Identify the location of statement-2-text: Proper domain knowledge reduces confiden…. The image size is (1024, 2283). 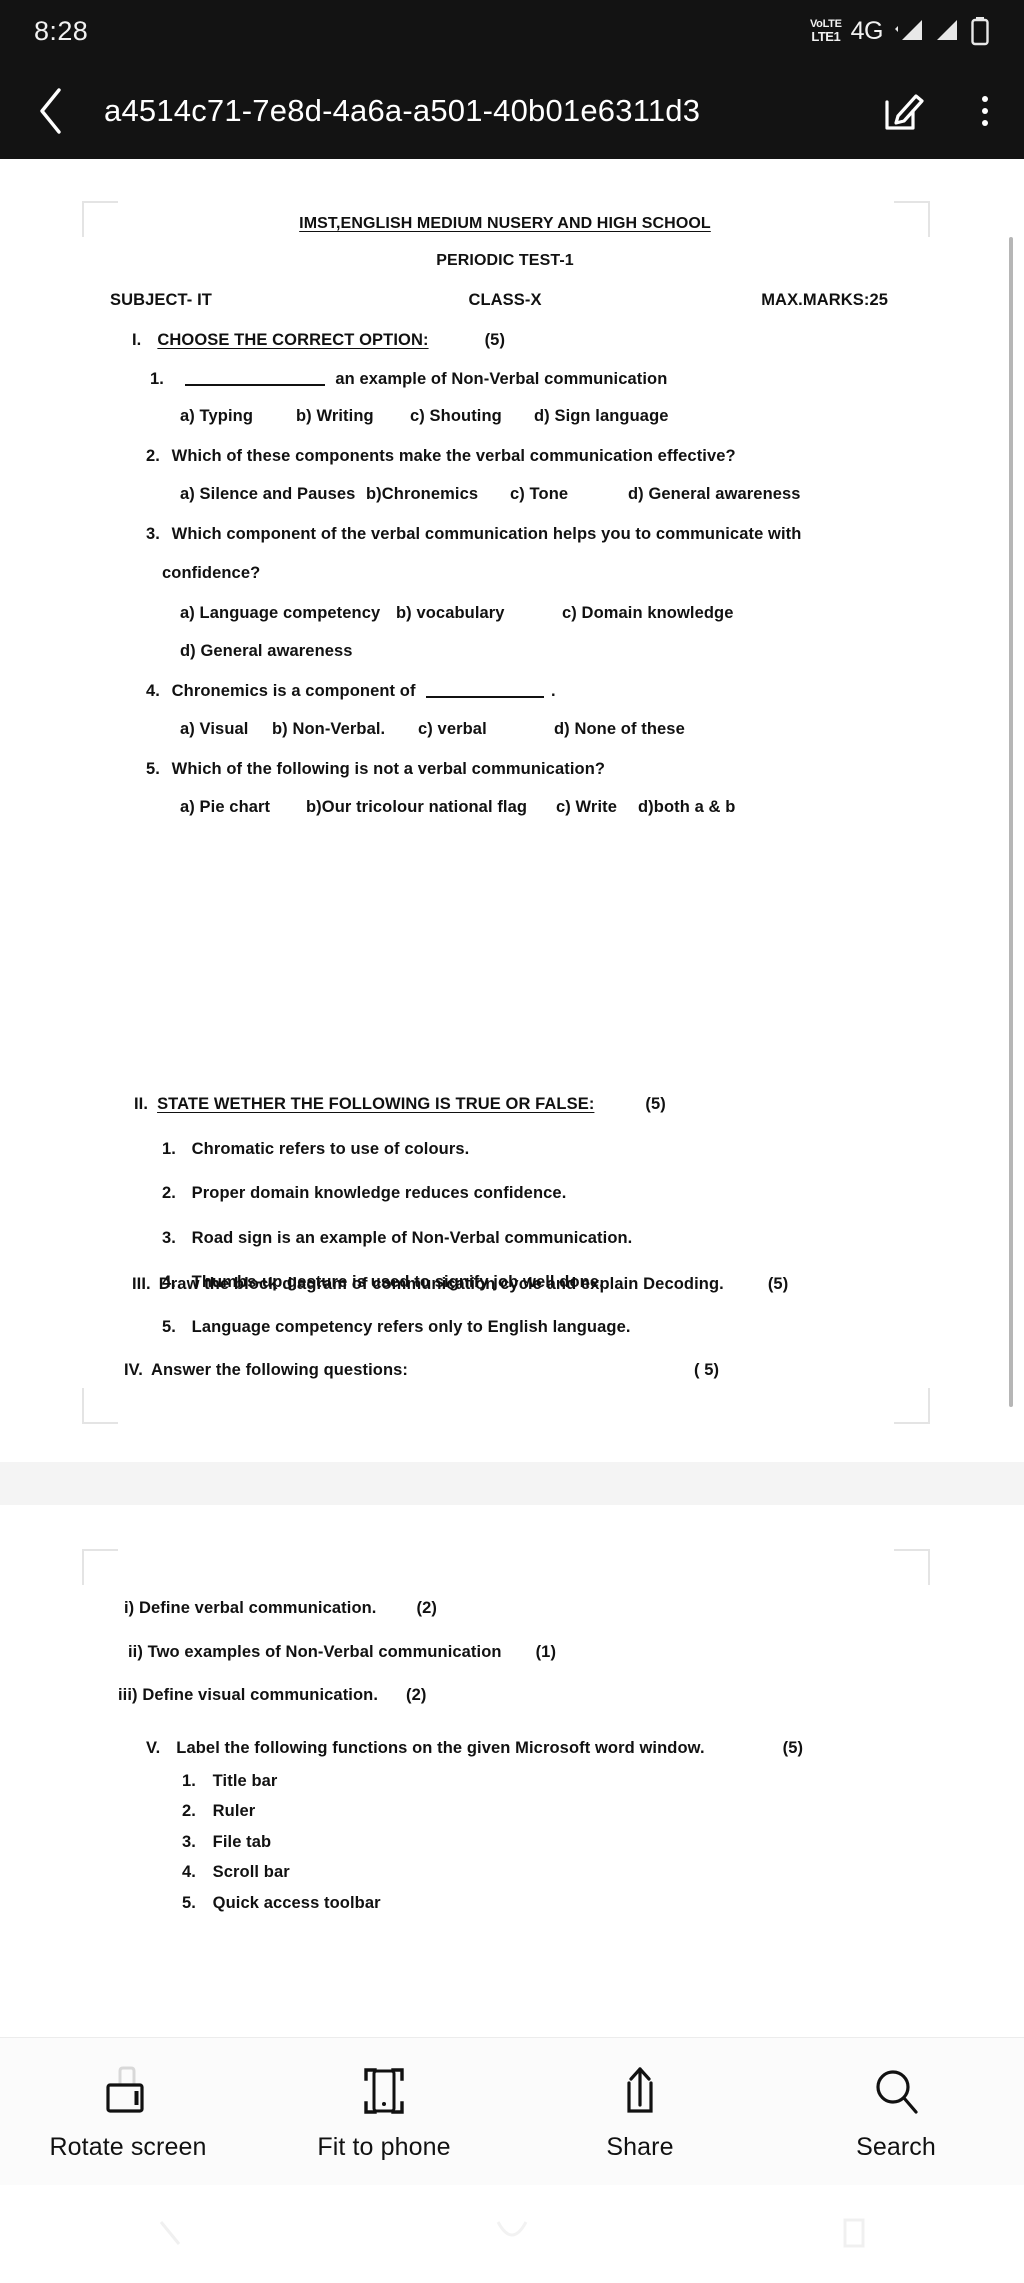
(379, 1193).